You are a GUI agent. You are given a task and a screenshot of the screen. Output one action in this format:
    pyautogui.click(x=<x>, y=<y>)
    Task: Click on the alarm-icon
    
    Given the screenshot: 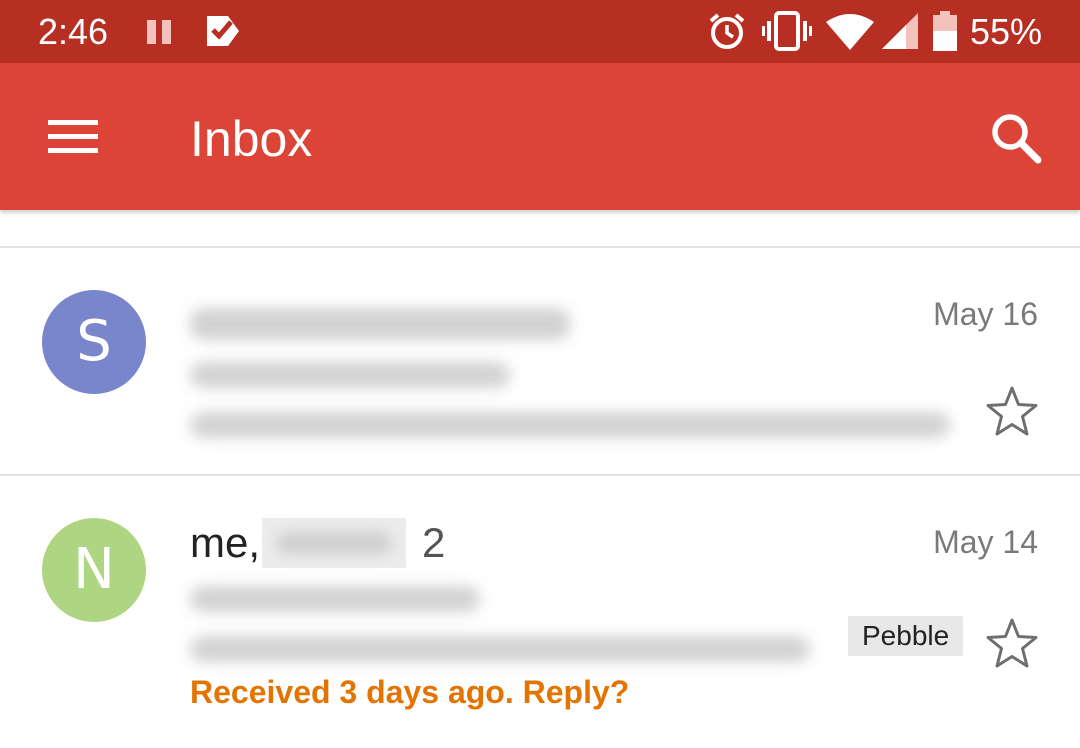 What is the action you would take?
    pyautogui.click(x=727, y=33)
    